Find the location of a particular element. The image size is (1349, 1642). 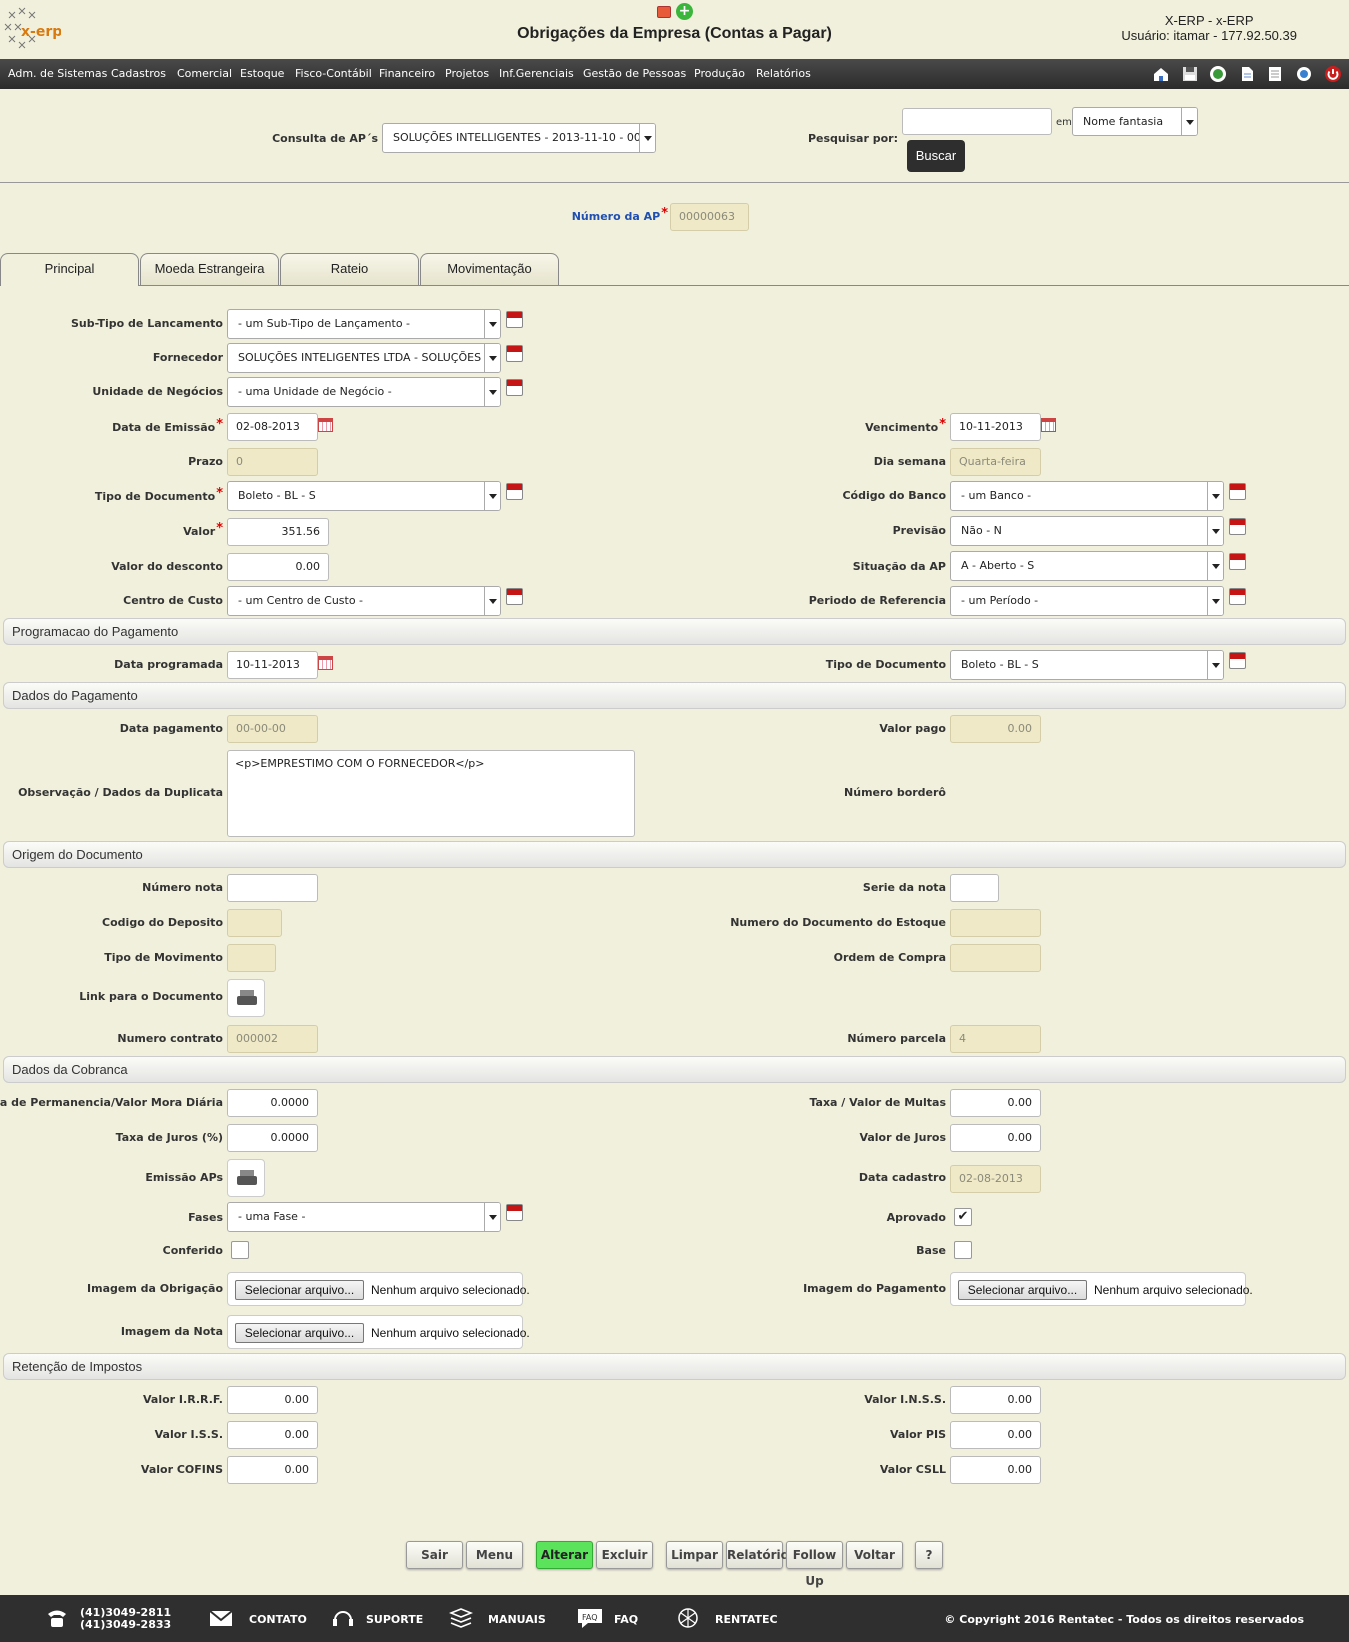

report-icon is located at coordinates (1275, 74).